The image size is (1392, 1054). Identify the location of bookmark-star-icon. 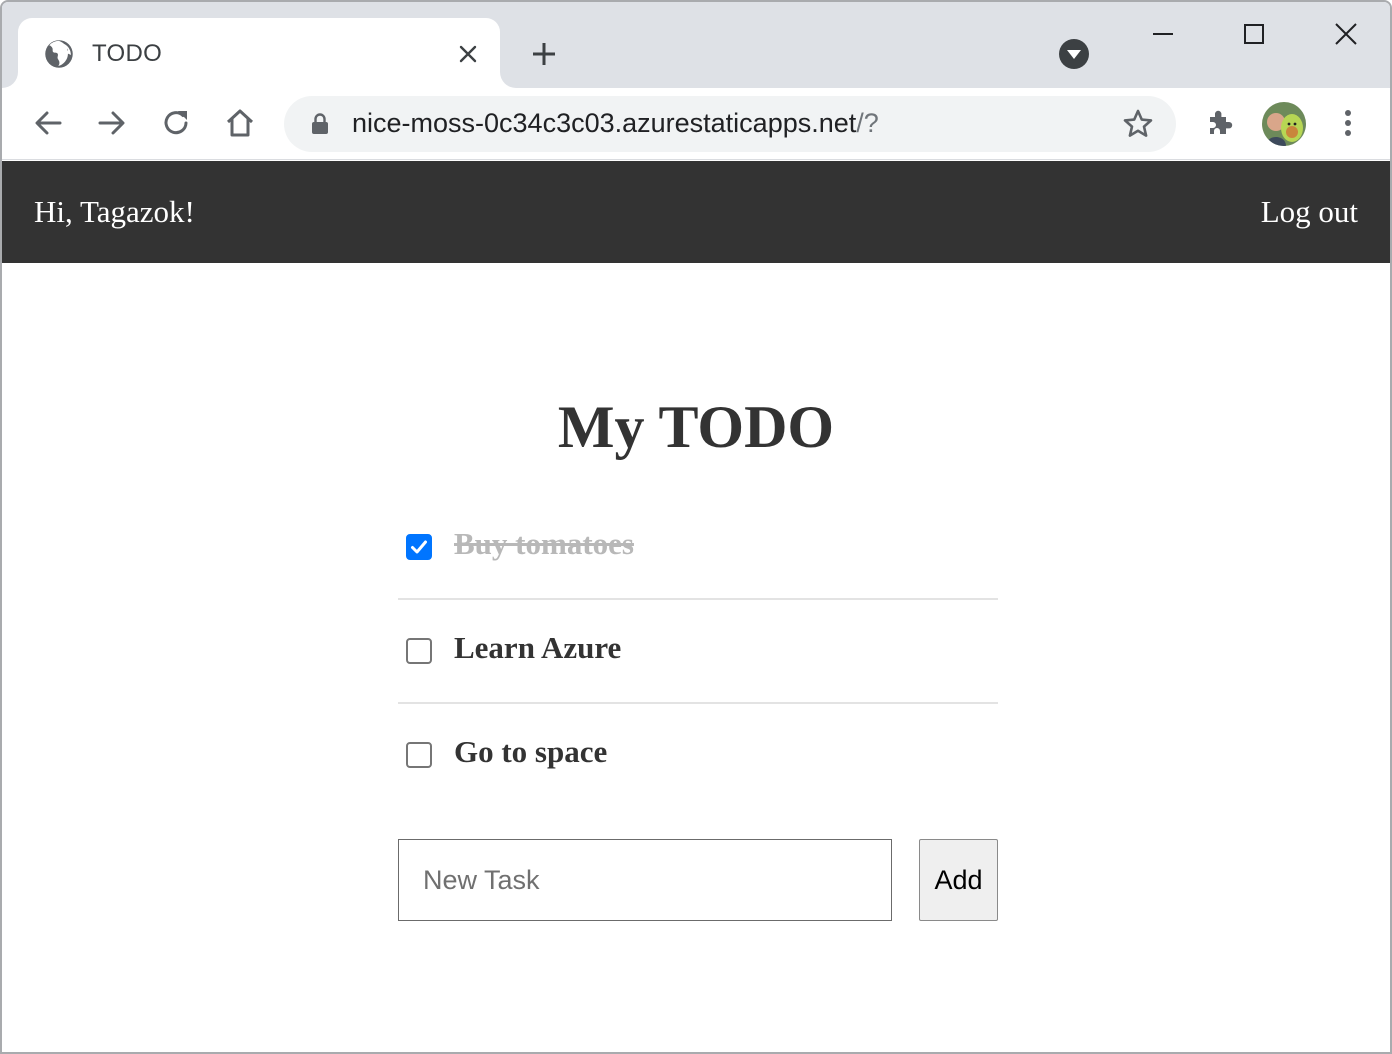
(1138, 124).